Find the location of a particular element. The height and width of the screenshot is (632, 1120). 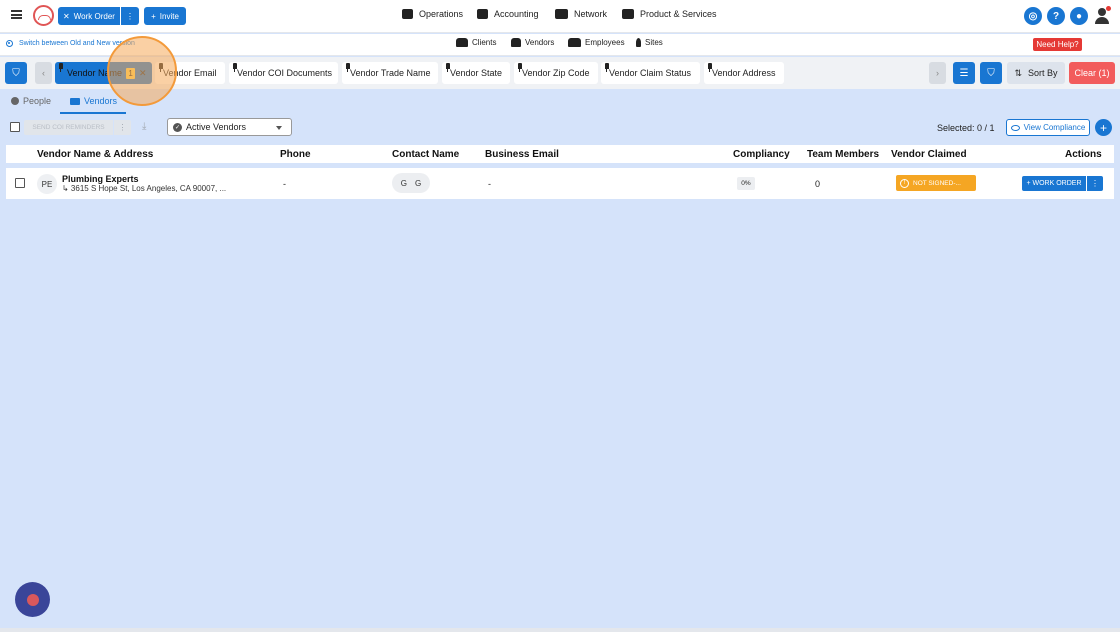

filter-chip-vendor-trade-name: Vendor Trade Name is located at coordinates (390, 73).